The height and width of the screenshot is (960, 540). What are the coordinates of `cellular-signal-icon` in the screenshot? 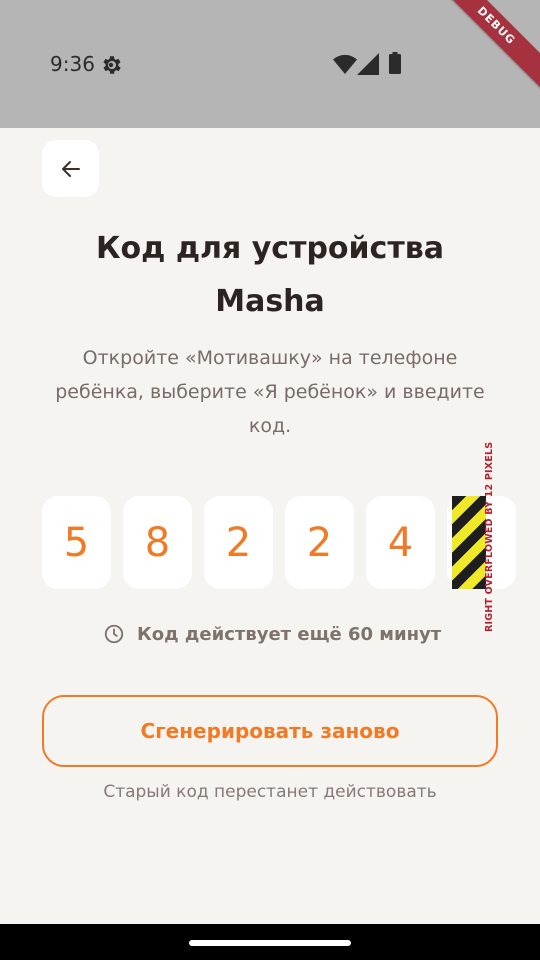 It's located at (368, 64).